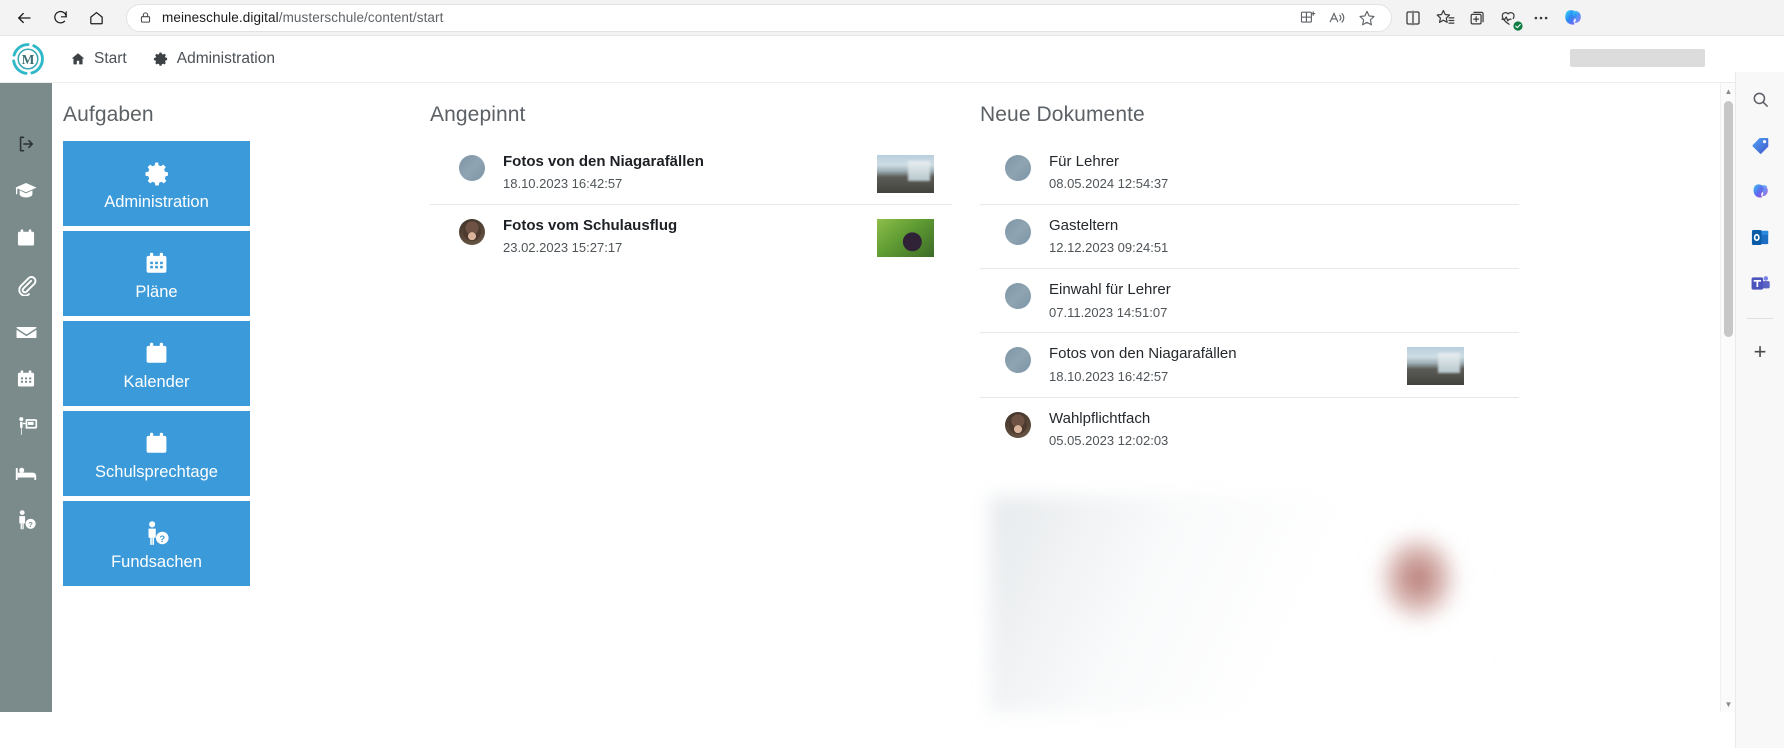 The width and height of the screenshot is (1784, 748). Describe the element at coordinates (867, 59) in the screenshot. I see `app-header: M Start Administration` at that location.